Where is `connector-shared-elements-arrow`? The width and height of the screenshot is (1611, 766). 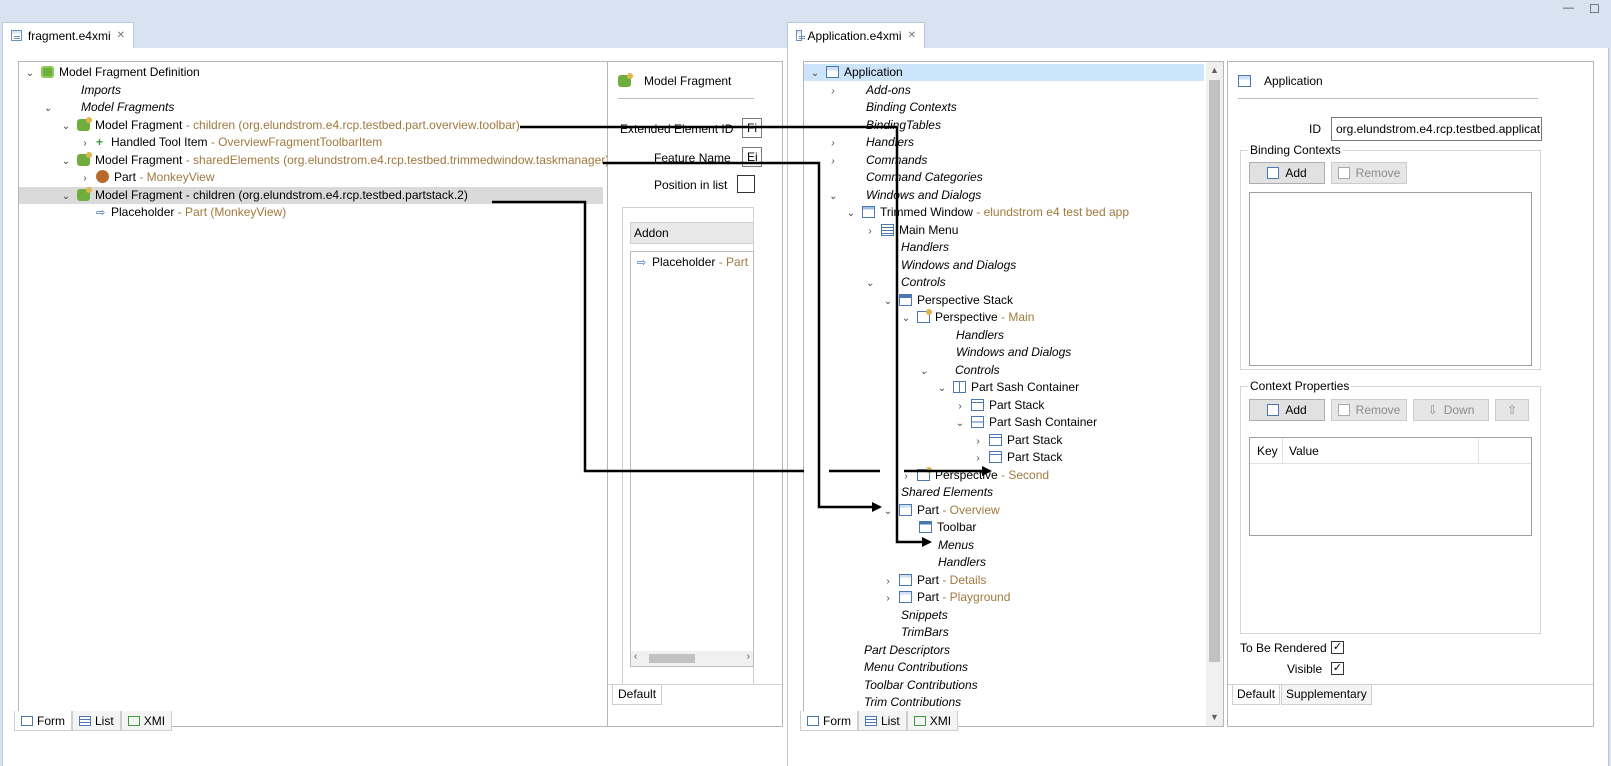
connector-shared-elements-arrow is located at coordinates (742, 336).